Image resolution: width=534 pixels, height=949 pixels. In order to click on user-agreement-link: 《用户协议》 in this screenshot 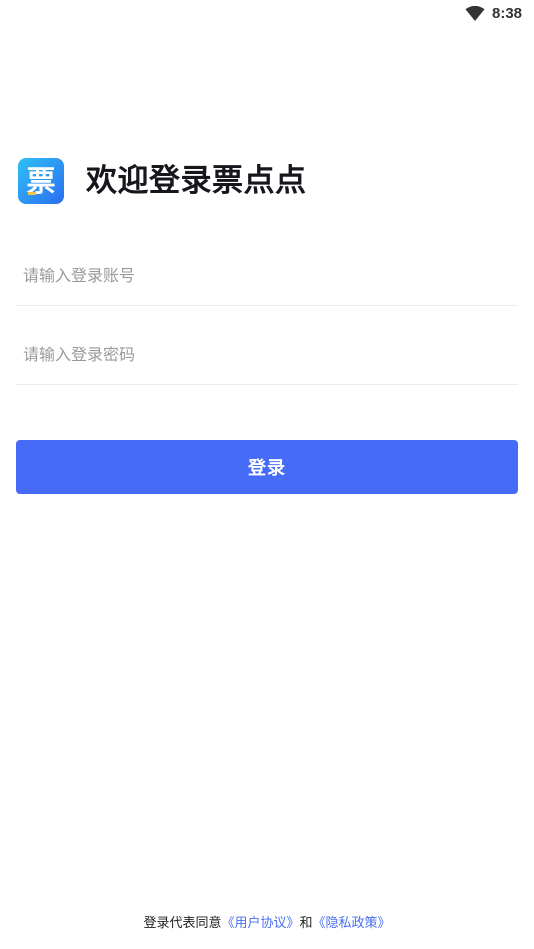, I will do `click(260, 923)`.